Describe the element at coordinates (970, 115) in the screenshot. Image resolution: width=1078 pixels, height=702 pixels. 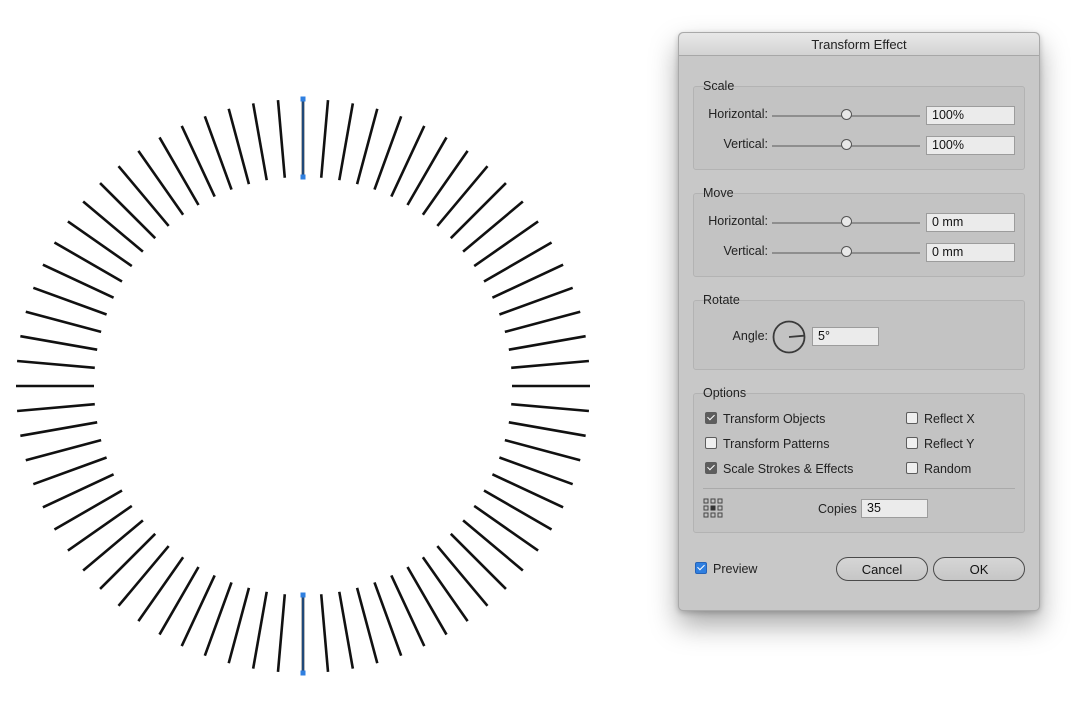
I see `scale-horizontal-input: 100%` at that location.